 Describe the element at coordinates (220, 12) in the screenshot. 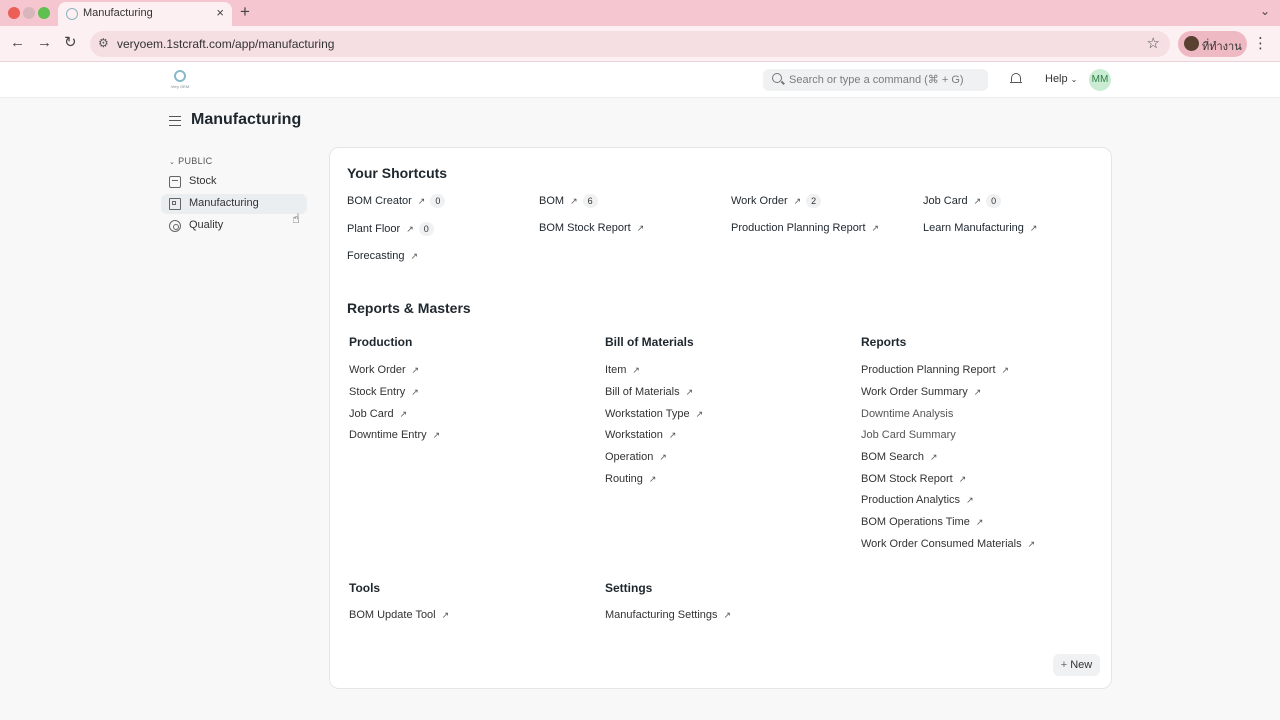

I see `tab-close-icon: ×` at that location.